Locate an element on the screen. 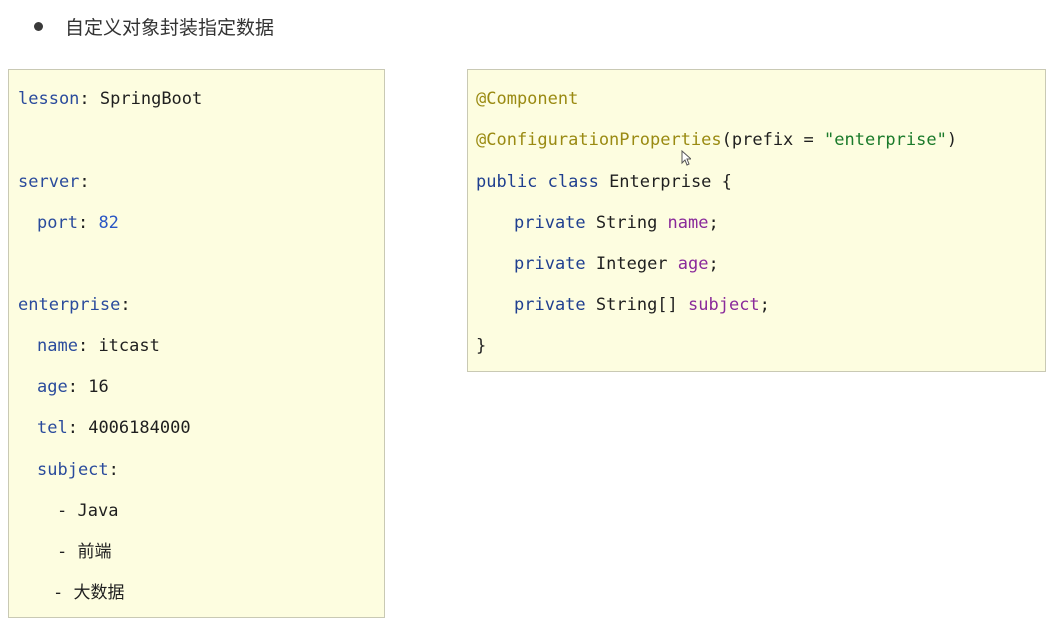 This screenshot has width=1046, height=634. yaml-list-value: 前端 is located at coordinates (94, 552).